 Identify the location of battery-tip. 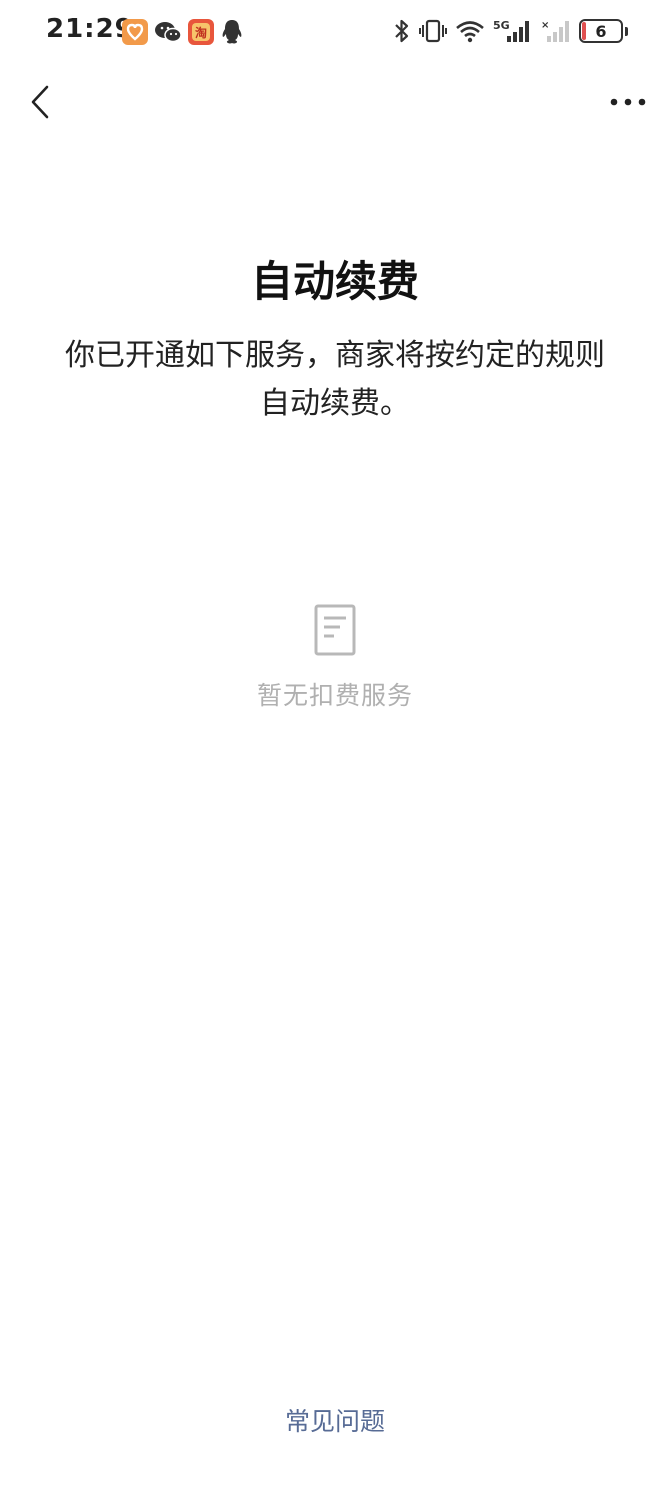
(626, 31).